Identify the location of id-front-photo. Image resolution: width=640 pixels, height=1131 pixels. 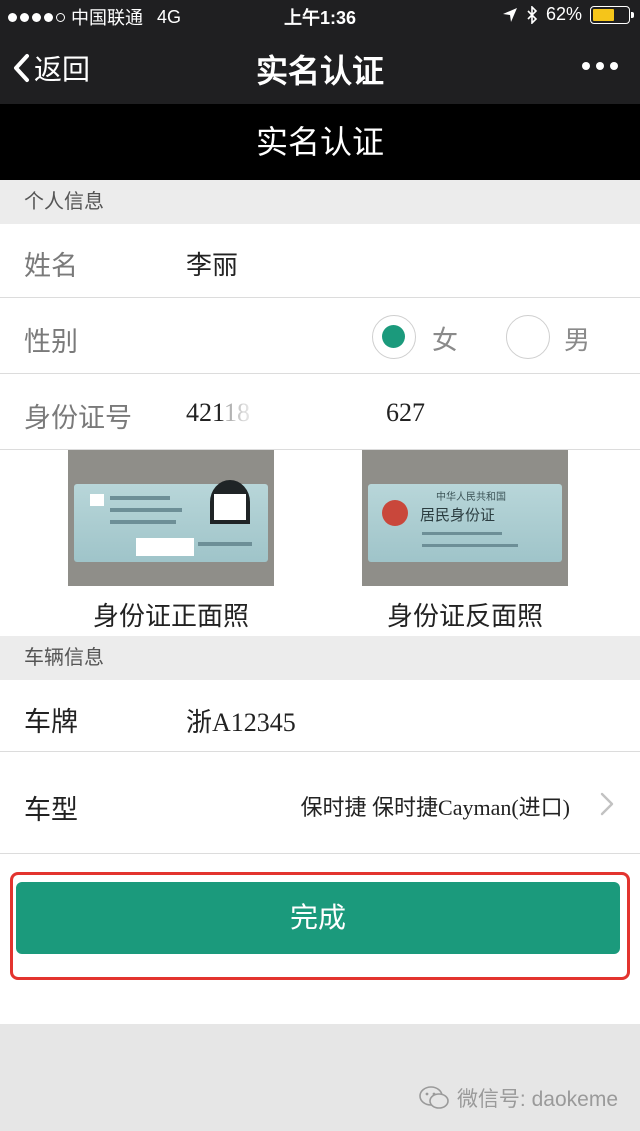
(171, 518).